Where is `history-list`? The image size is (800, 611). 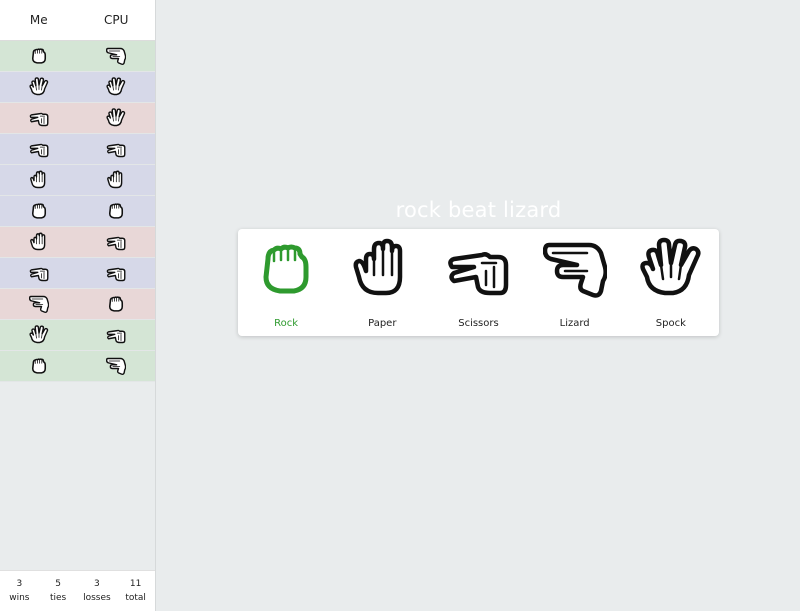 history-list is located at coordinates (77, 211).